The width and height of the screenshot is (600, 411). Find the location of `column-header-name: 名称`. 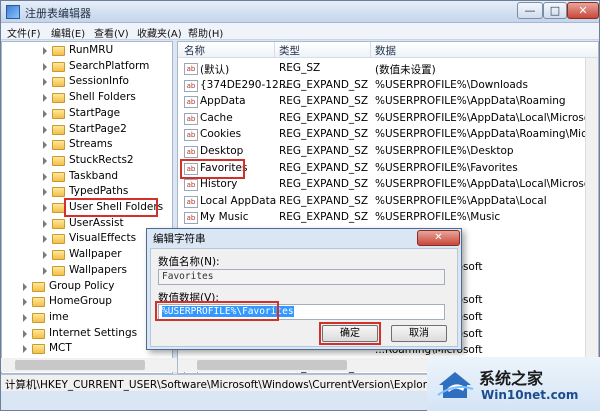

column-header-name: 名称 is located at coordinates (194, 50).